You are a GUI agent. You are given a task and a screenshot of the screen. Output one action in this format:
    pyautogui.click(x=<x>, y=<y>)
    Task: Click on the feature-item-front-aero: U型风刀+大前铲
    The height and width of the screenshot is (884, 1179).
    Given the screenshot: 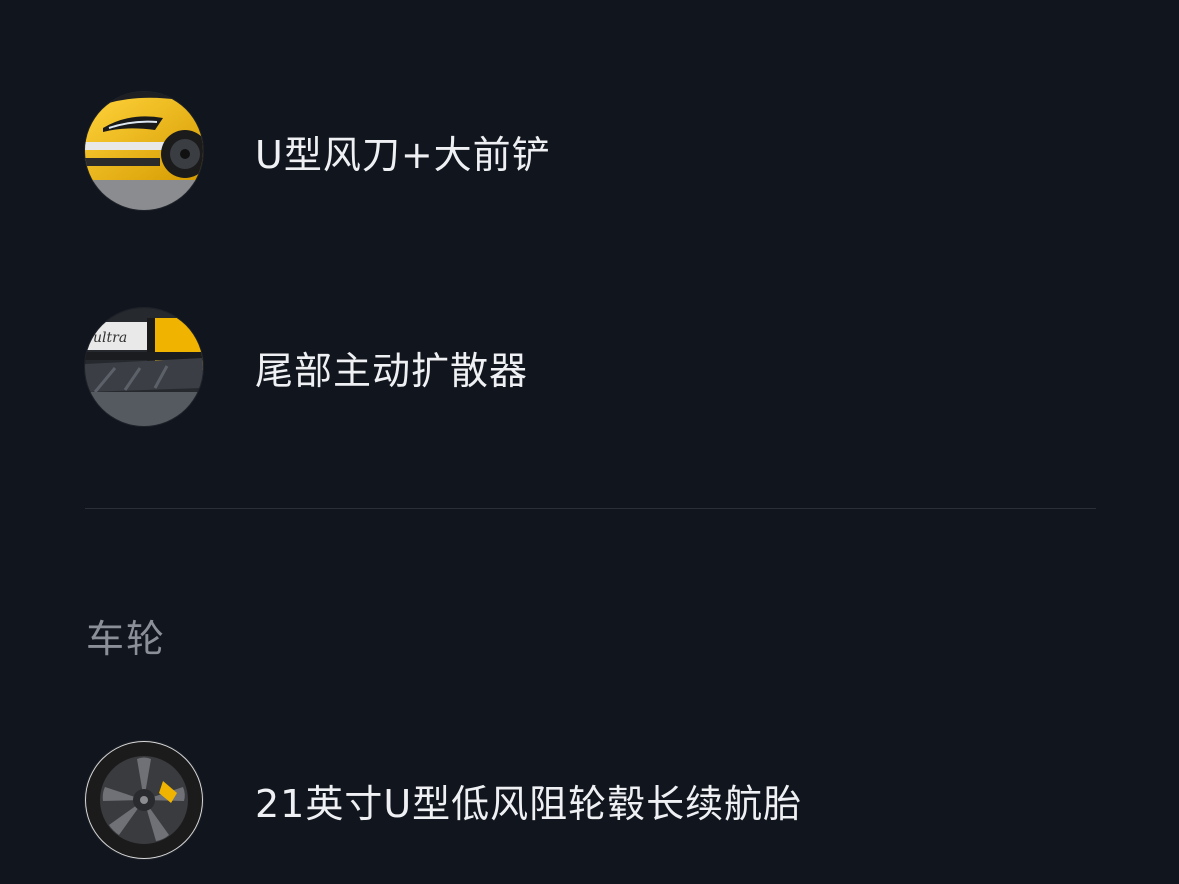 What is the action you would take?
    pyautogui.click(x=318, y=151)
    